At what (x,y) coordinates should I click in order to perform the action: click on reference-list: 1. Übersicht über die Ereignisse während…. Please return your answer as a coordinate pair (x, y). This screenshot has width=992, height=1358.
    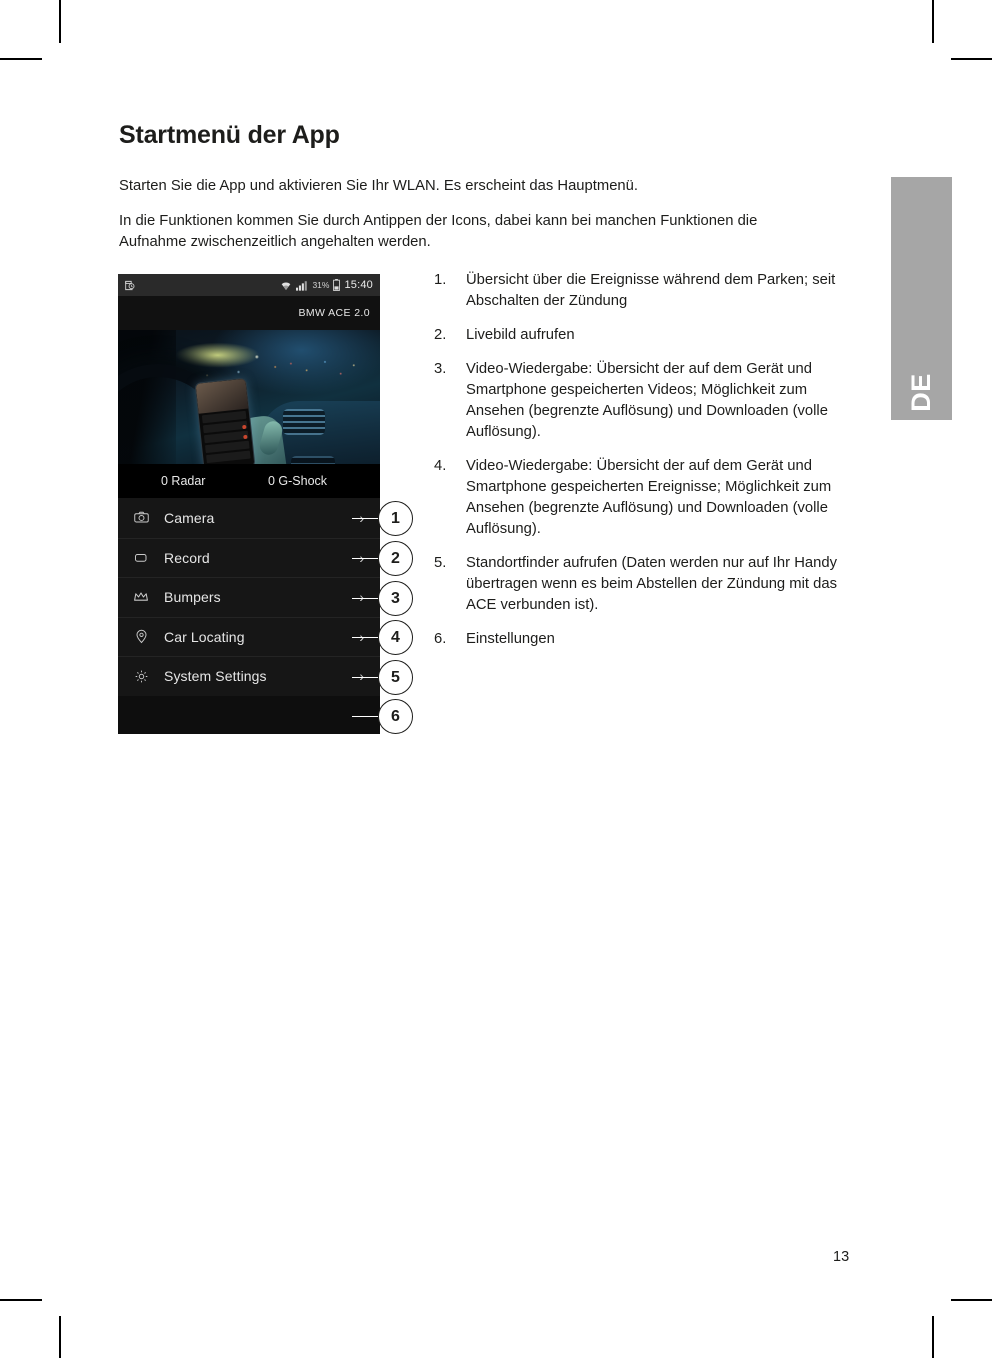
    Looking at the image, I should click on (649, 466).